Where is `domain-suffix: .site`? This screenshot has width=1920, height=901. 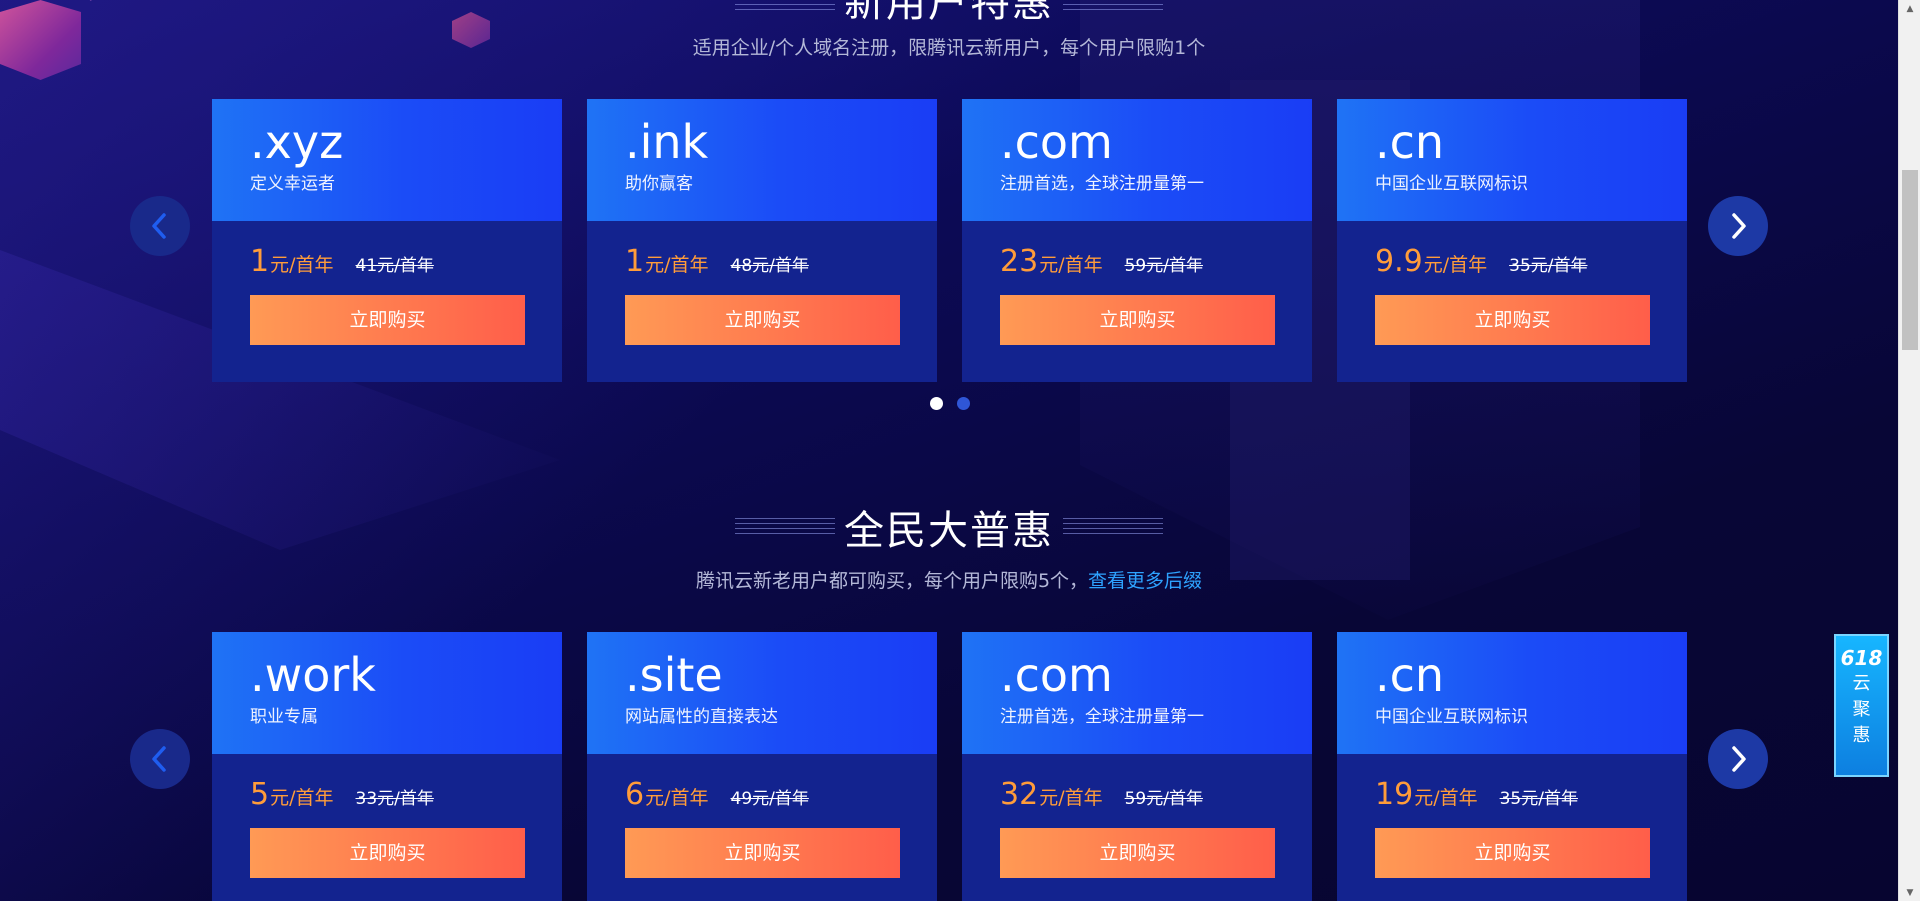 domain-suffix: .site is located at coordinates (674, 675).